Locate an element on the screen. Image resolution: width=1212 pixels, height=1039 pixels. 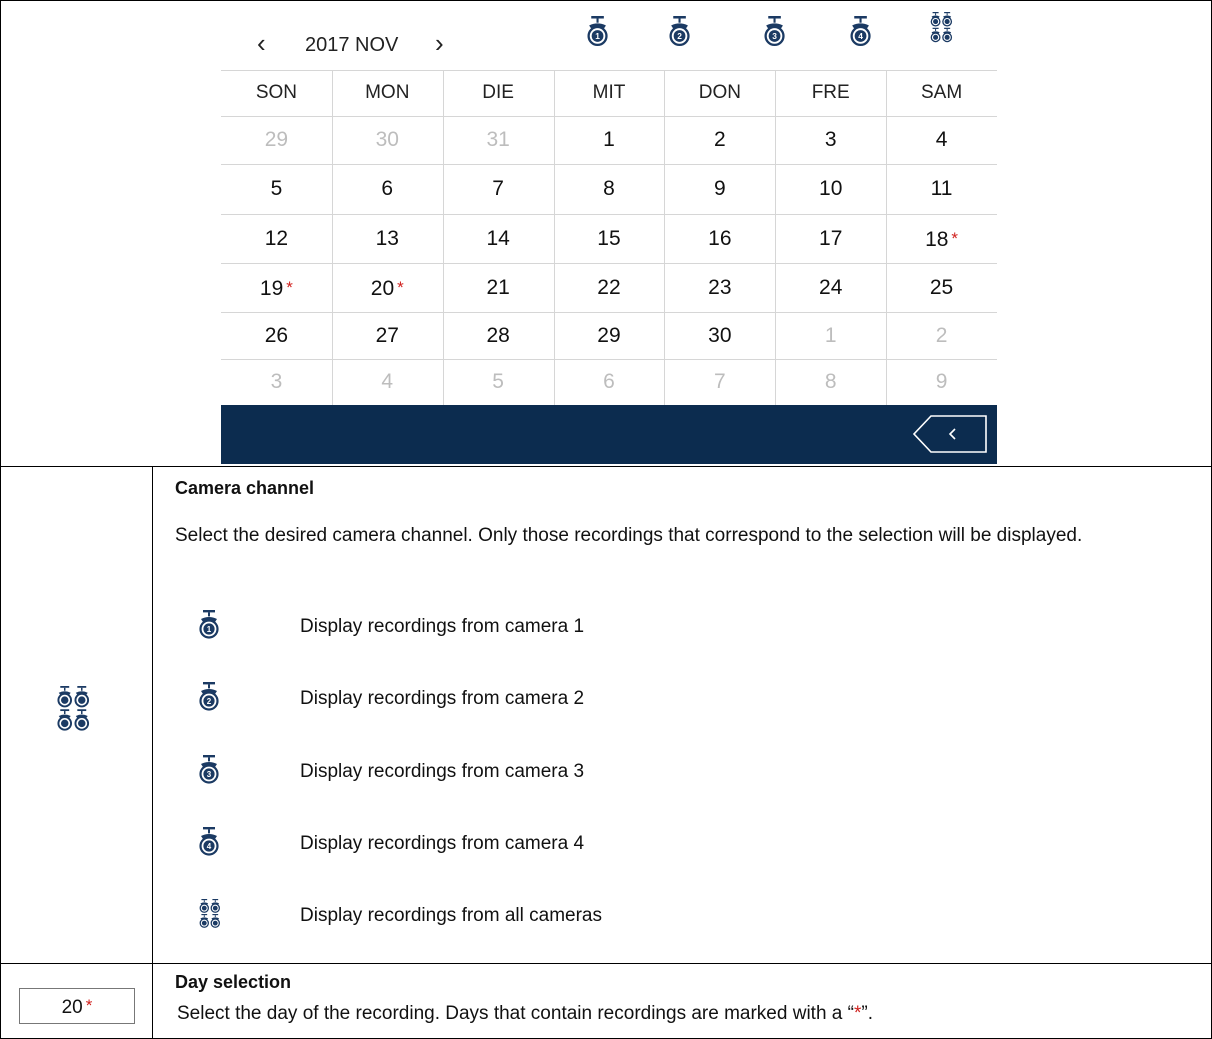
day-number: 16 is located at coordinates (720, 238).